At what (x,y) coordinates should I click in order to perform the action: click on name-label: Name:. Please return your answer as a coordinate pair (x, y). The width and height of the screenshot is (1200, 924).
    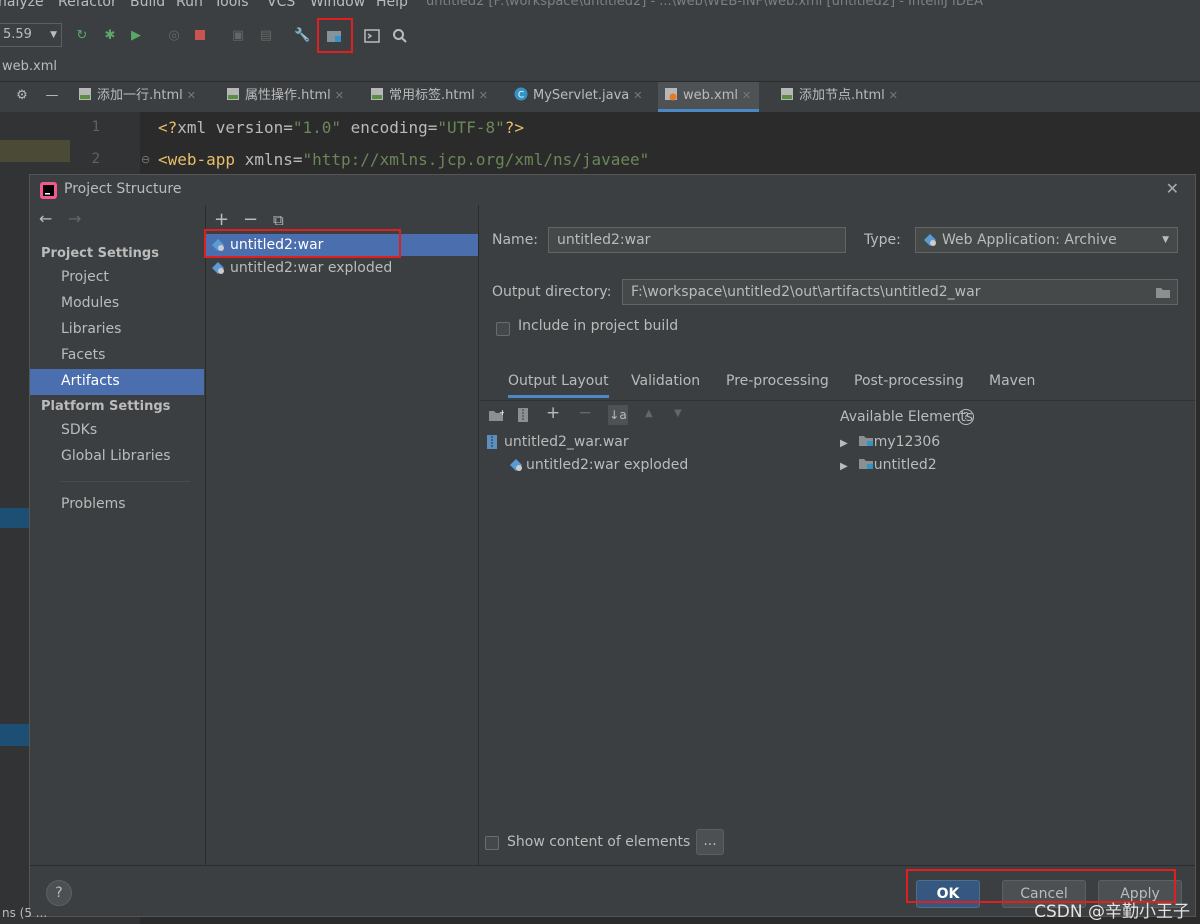
    Looking at the image, I should click on (515, 240).